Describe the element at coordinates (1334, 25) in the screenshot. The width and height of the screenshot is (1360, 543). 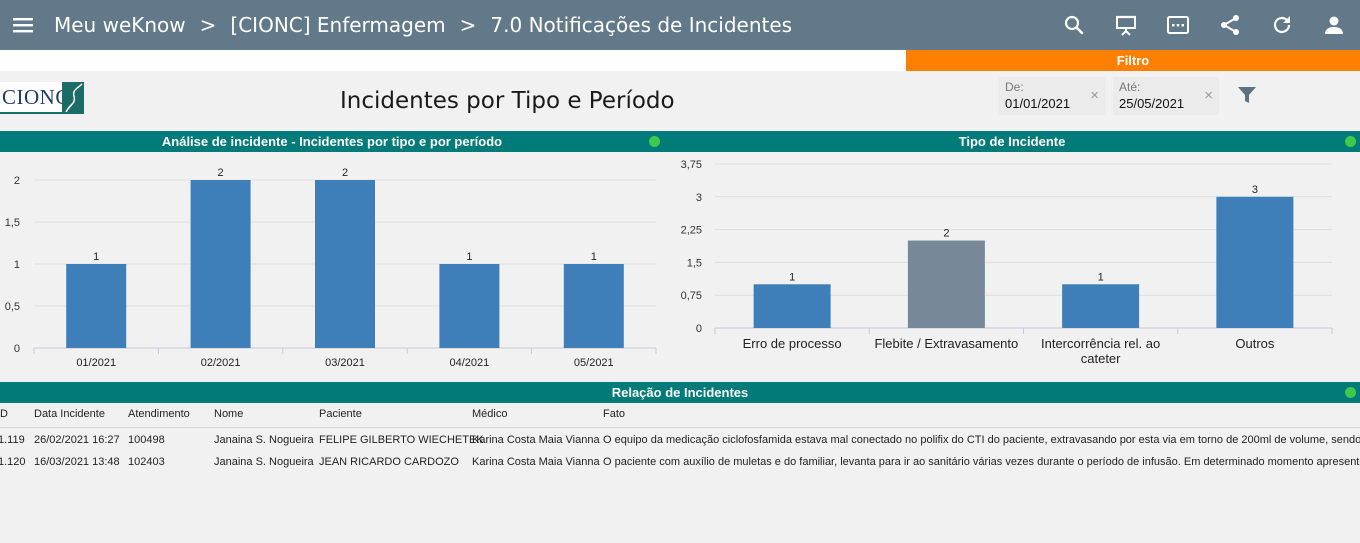
I see `user-icon` at that location.